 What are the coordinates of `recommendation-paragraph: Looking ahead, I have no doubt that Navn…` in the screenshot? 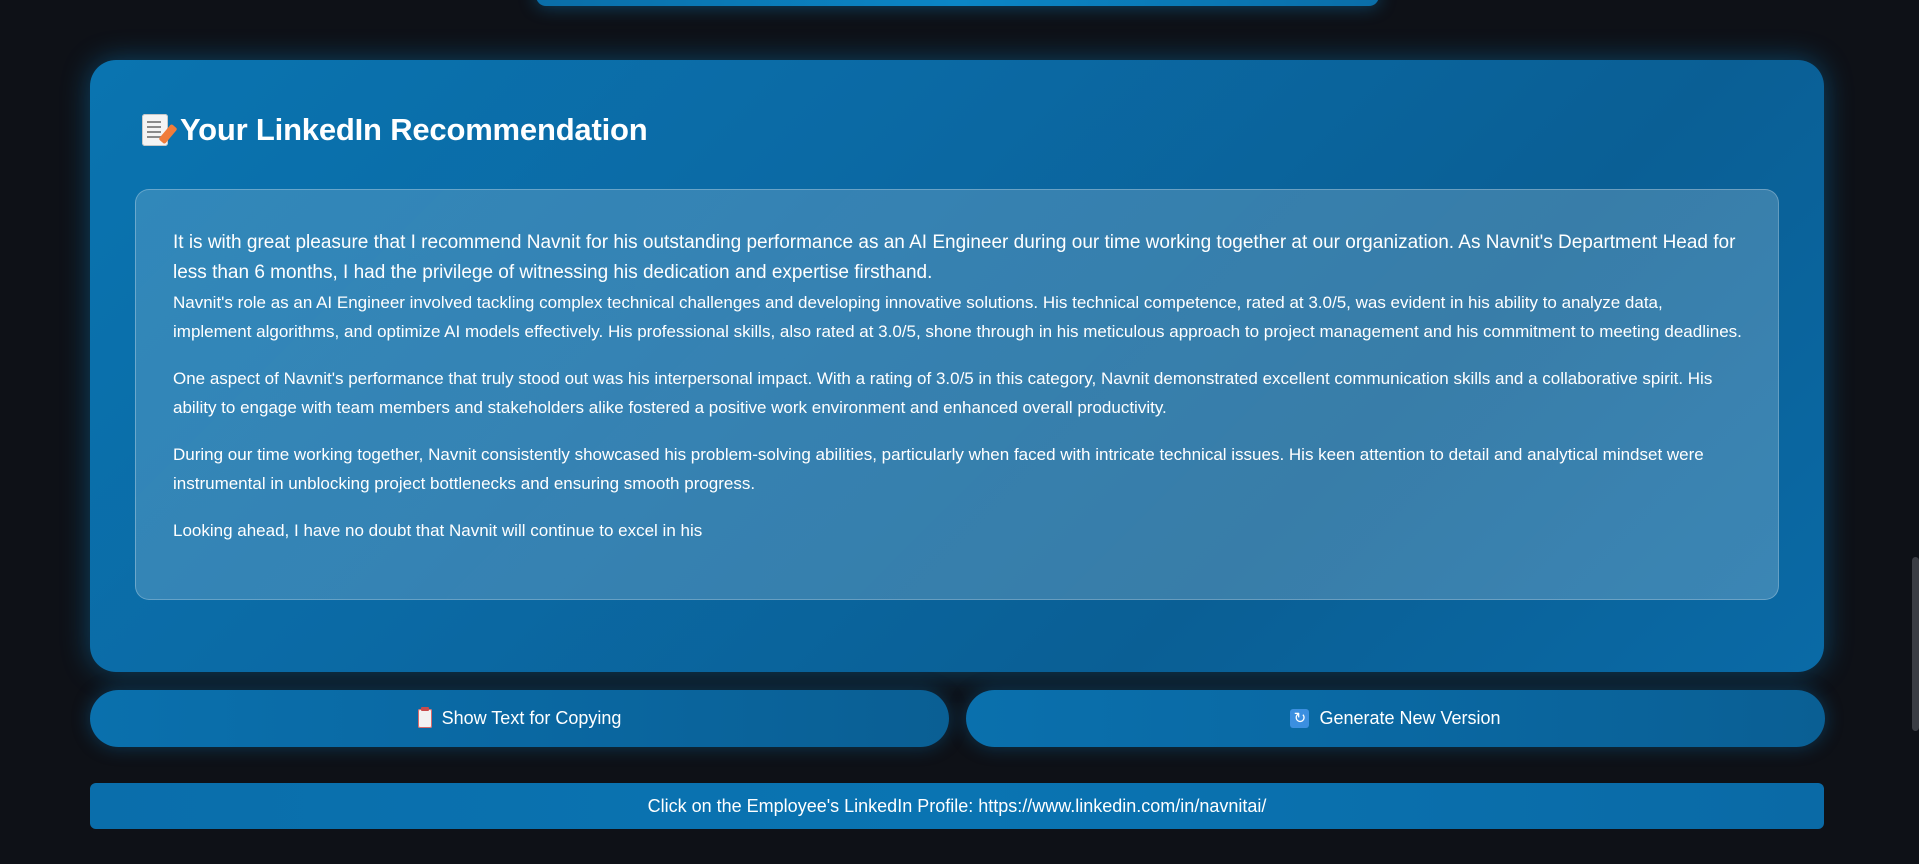 It's located at (438, 530).